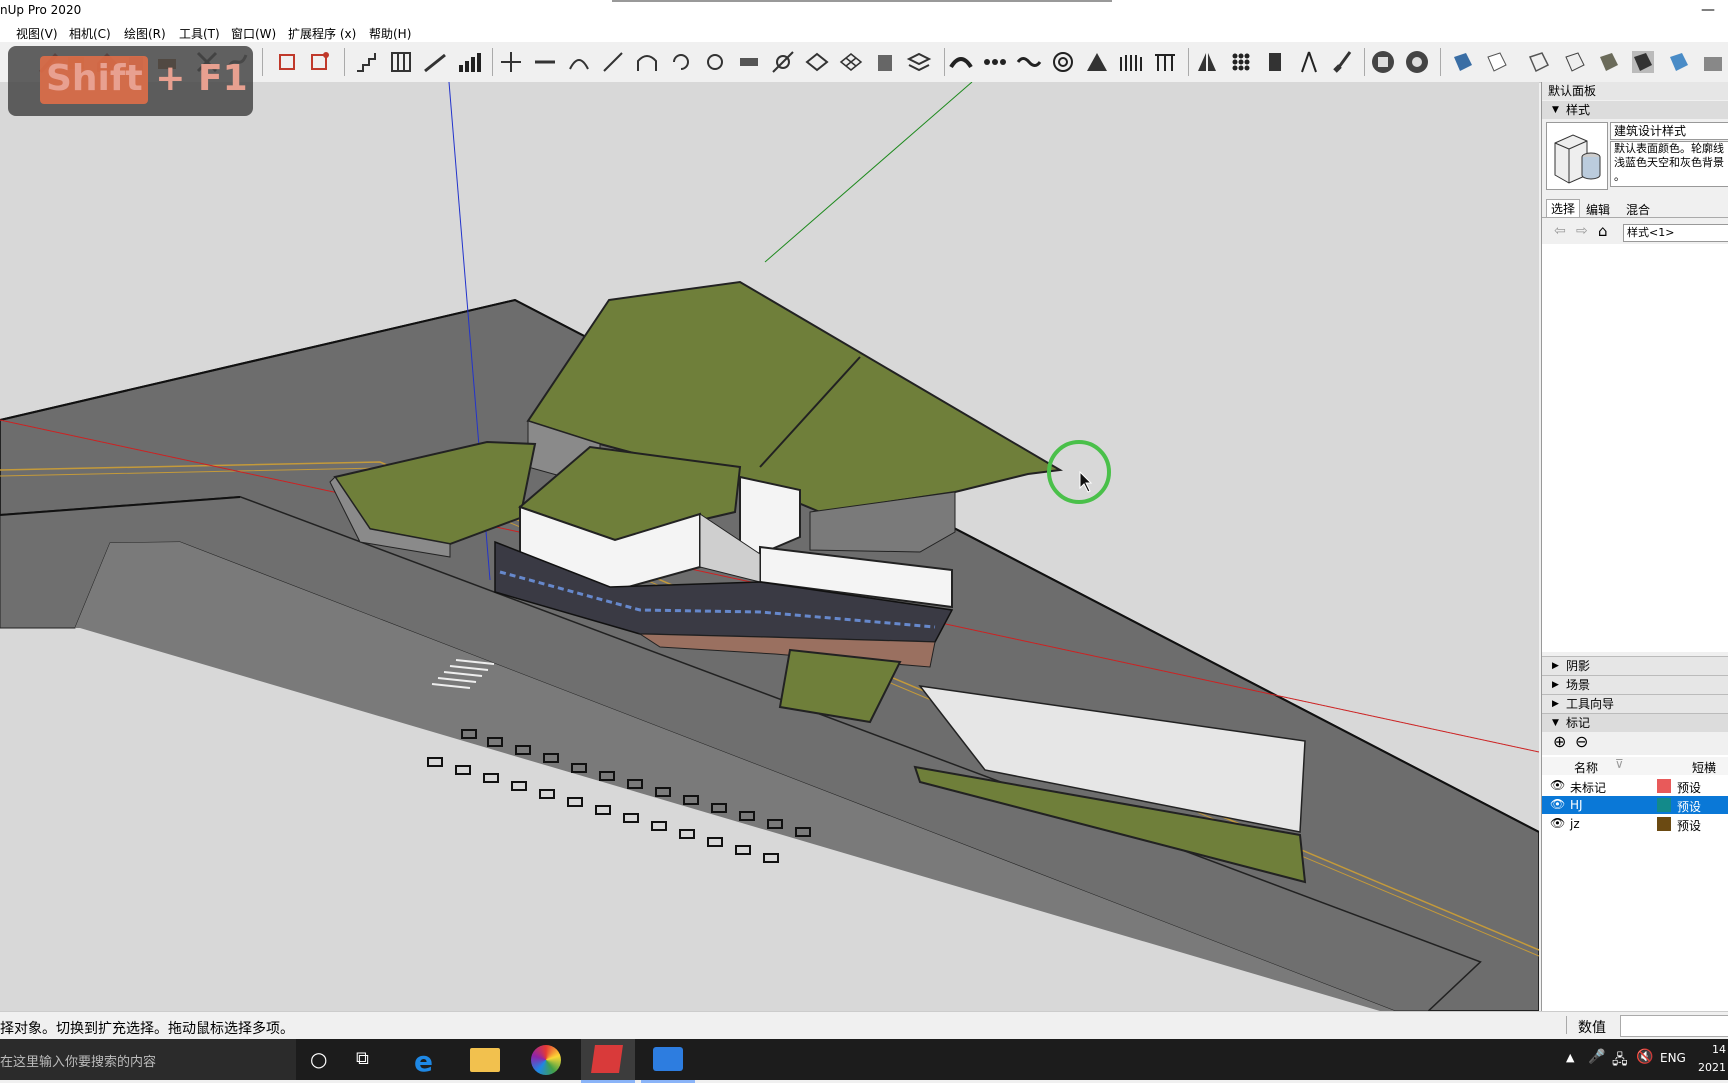 The image size is (1728, 1083). What do you see at coordinates (546, 1060) in the screenshot?
I see `color-app-icon` at bounding box center [546, 1060].